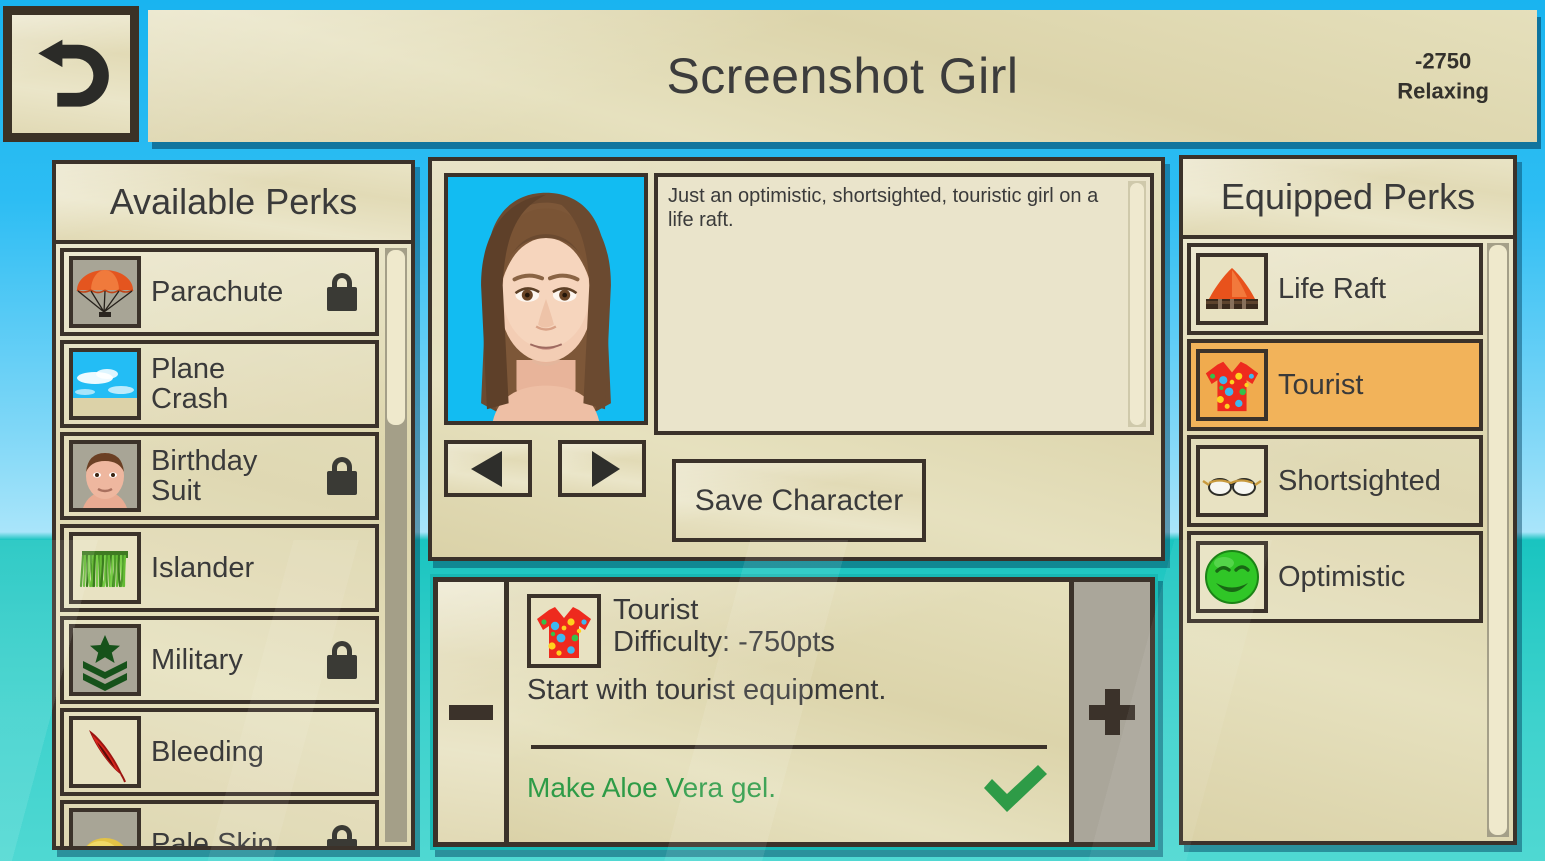  I want to click on check-mark, so click(1015, 788).